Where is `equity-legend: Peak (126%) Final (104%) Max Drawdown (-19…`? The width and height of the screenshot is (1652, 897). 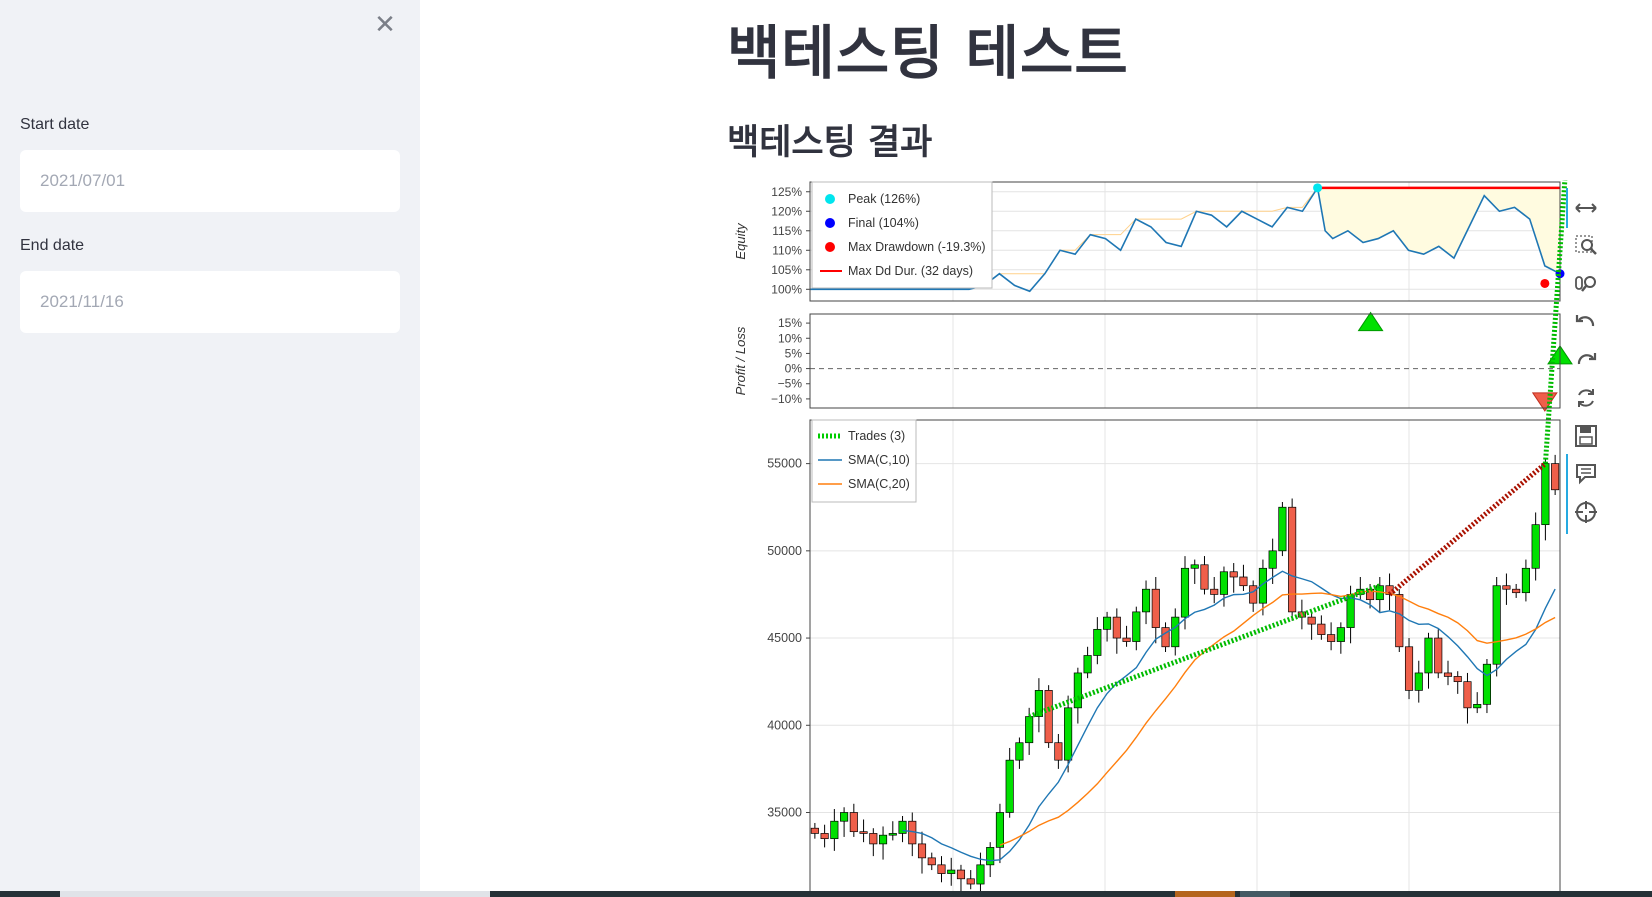 equity-legend: Peak (126%) Final (104%) Max Drawdown (-19… is located at coordinates (902, 235).